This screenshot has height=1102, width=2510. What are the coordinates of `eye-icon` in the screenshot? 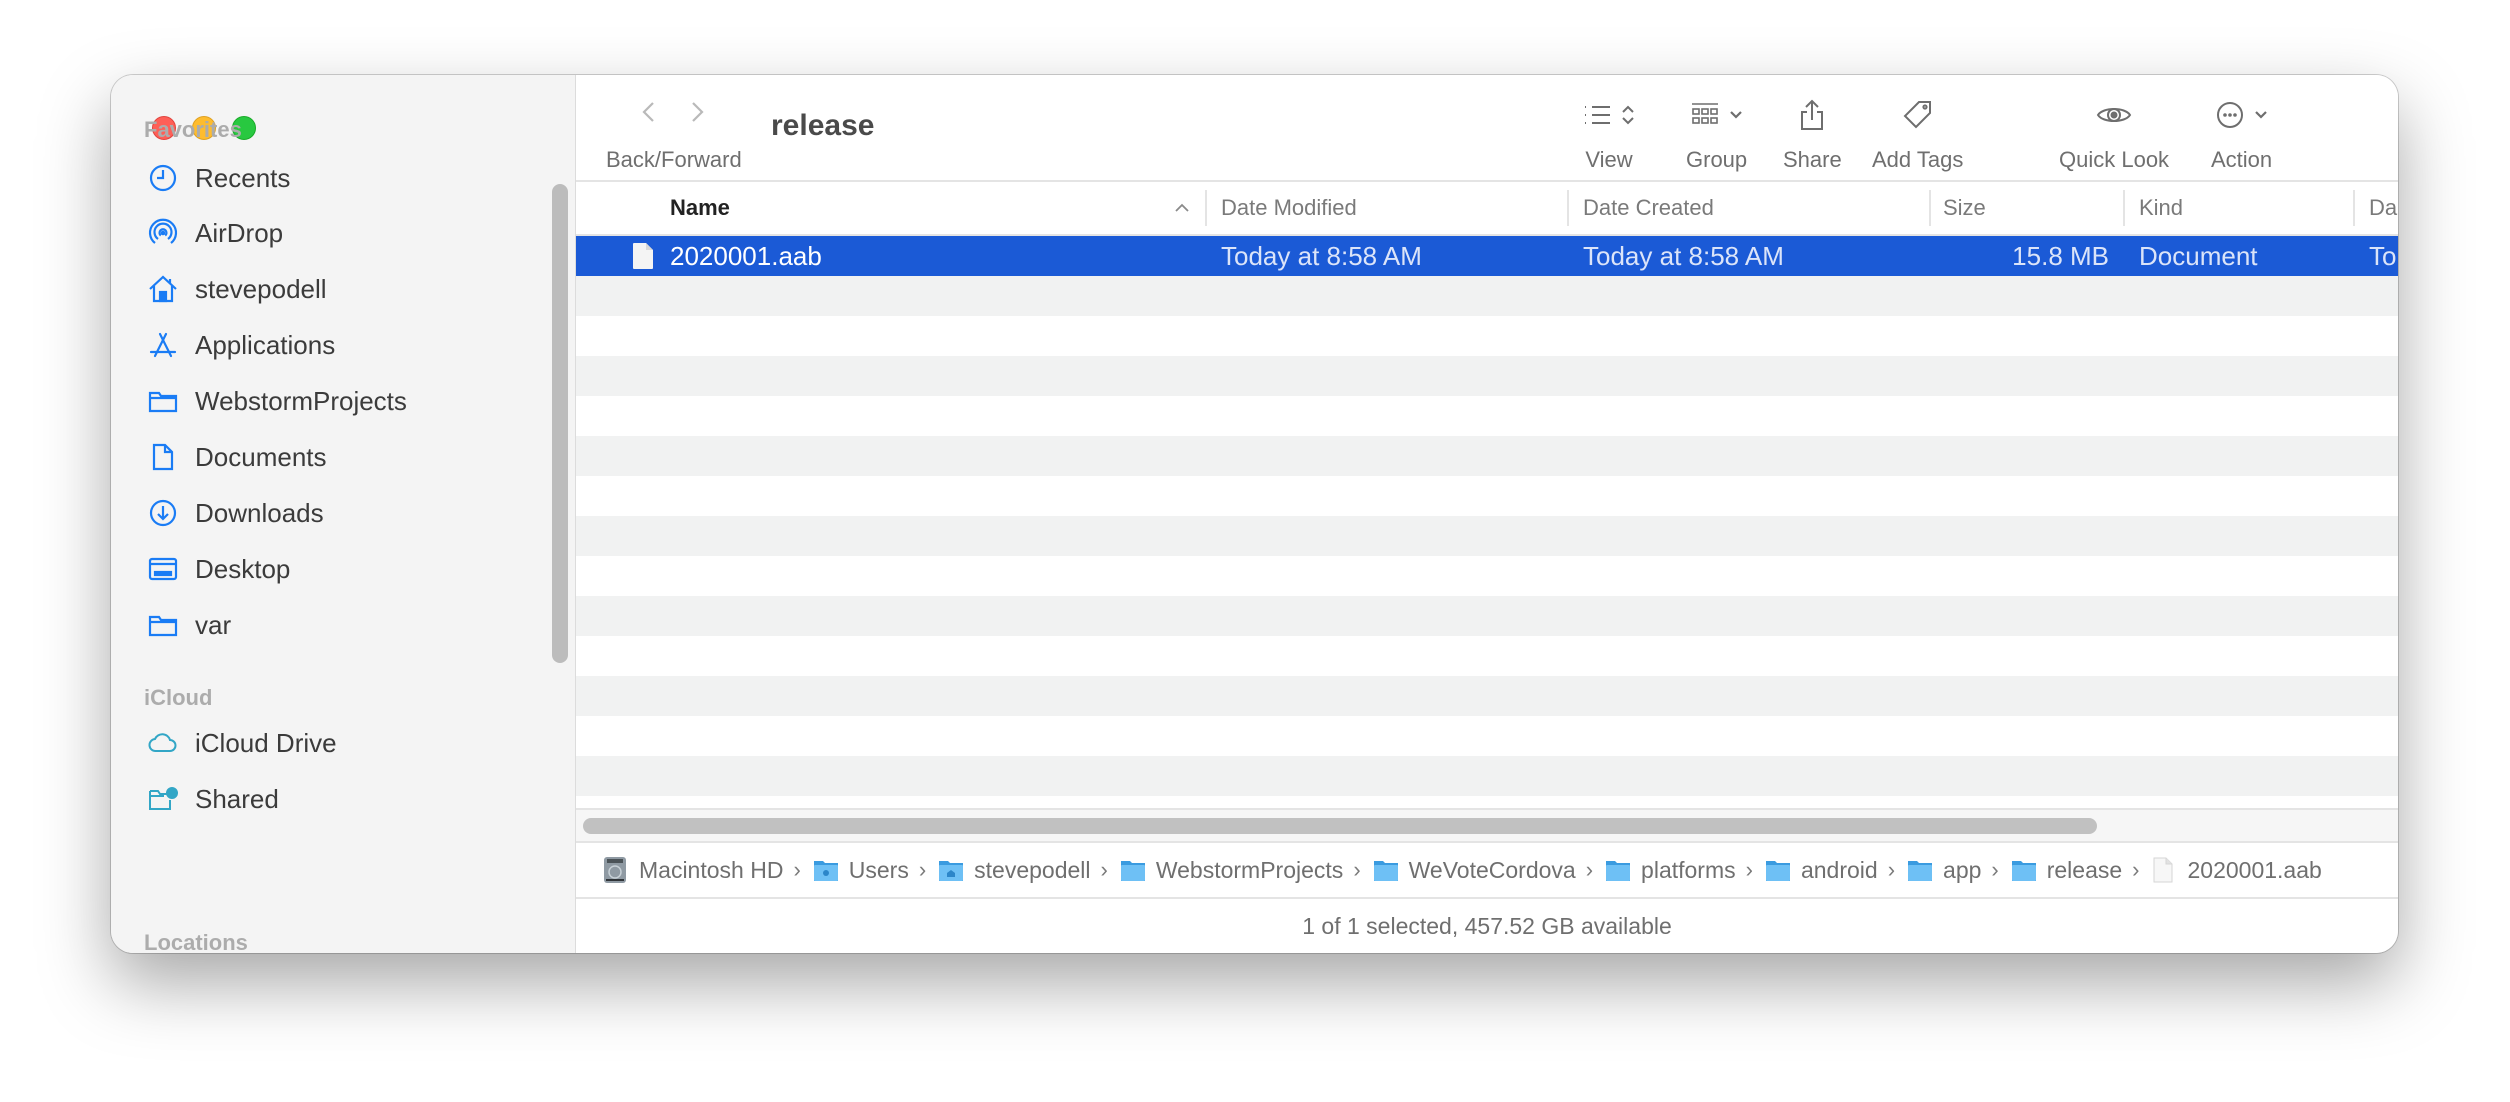 It's located at (2114, 115).